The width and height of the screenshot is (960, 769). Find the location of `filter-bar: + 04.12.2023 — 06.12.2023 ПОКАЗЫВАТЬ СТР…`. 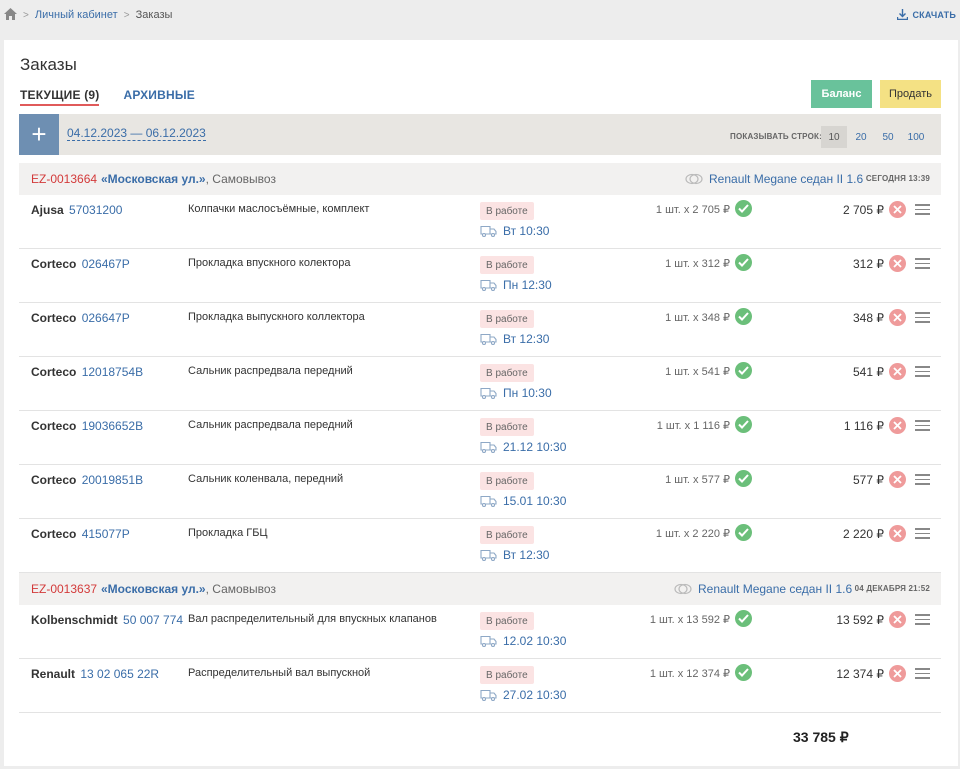

filter-bar: + 04.12.2023 — 06.12.2023 ПОКАЗЫВАТЬ СТР… is located at coordinates (480, 134).